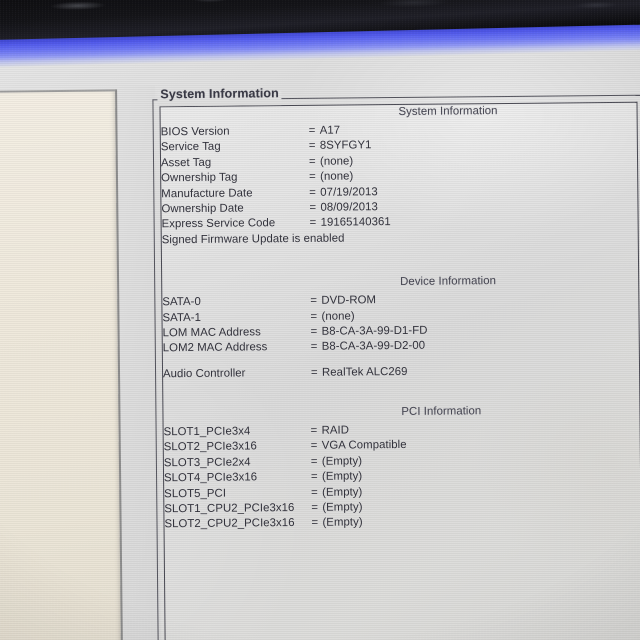 This screenshot has width=640, height=640. Describe the element at coordinates (195, 493) in the screenshot. I see `row-key: SLOT5_PCI` at that location.